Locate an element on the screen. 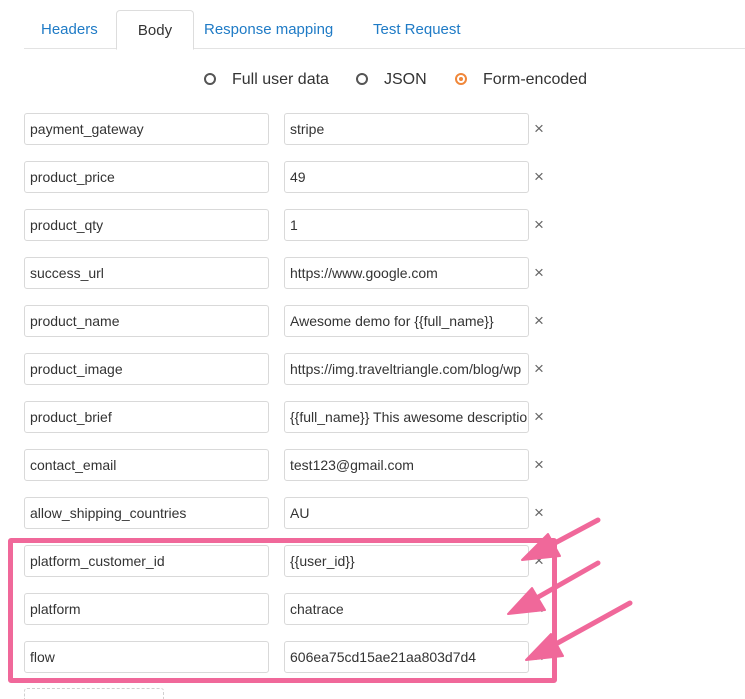 This screenshot has width=745, height=699. field-key-input: platform_customer_id is located at coordinates (146, 561).